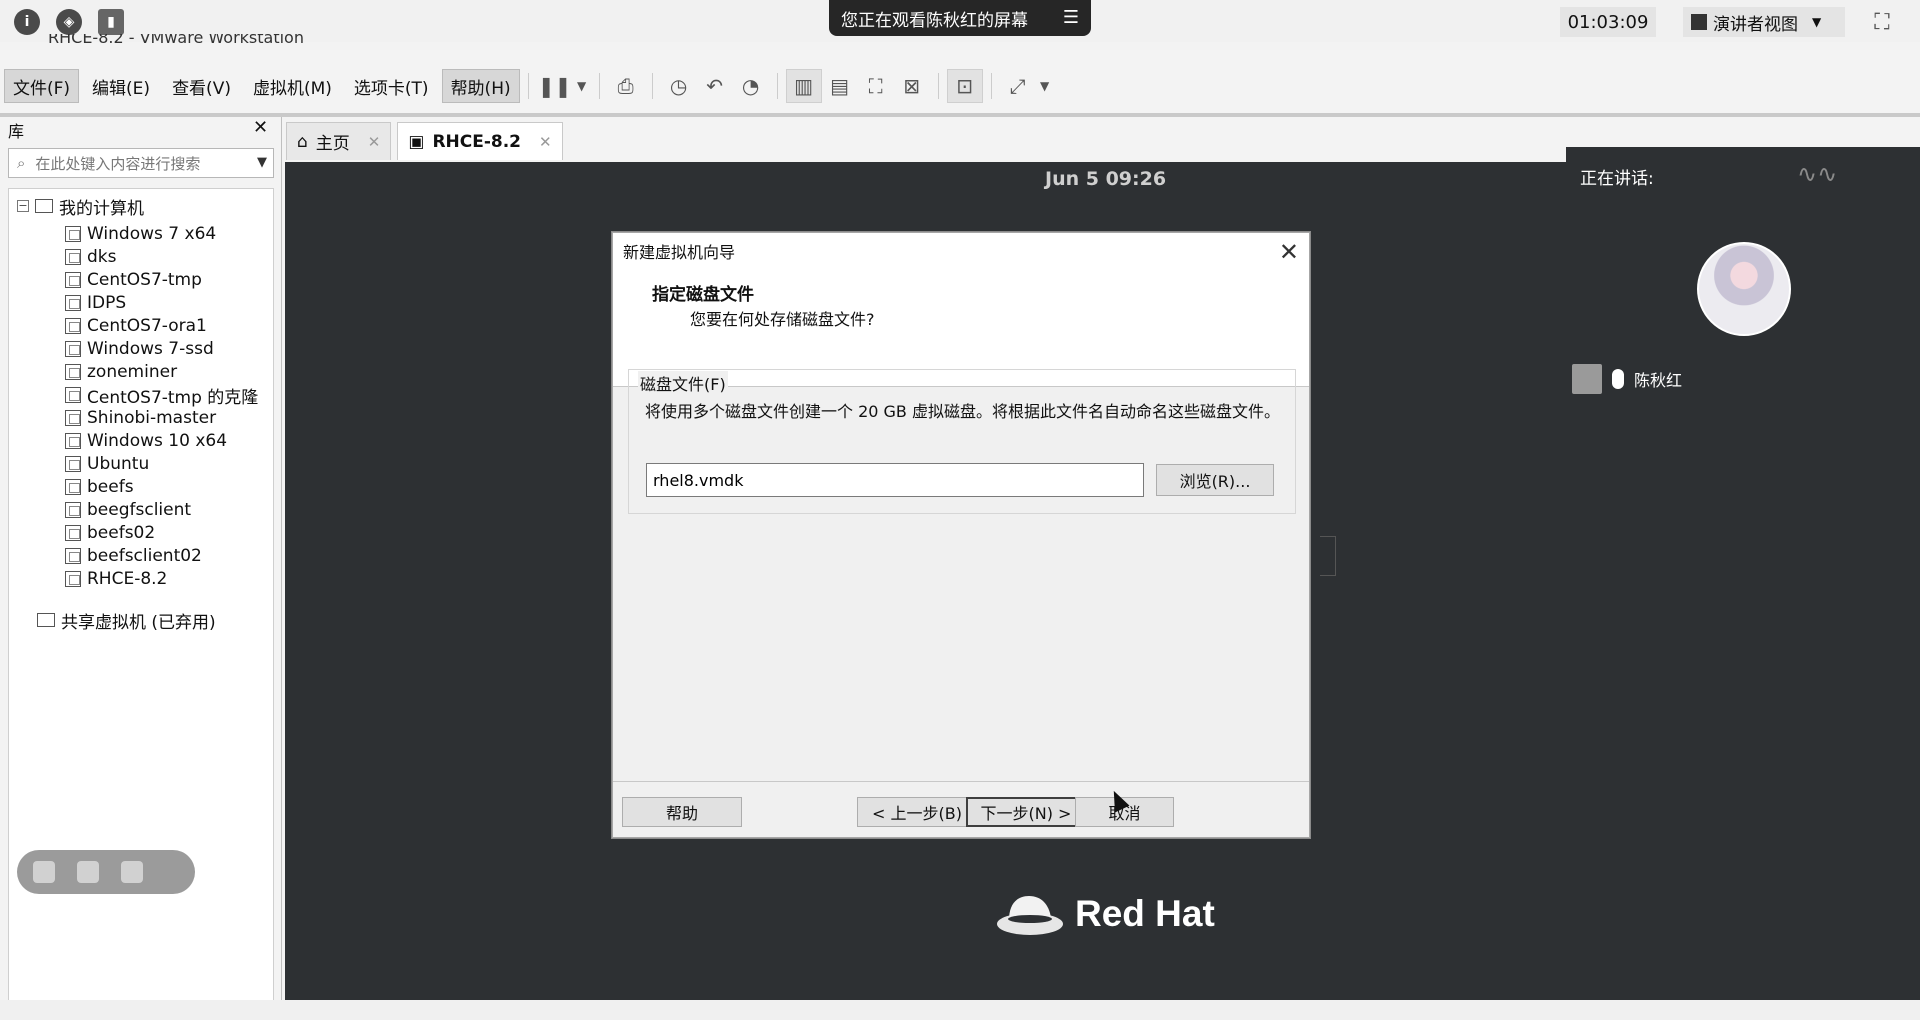 The height and width of the screenshot is (1020, 1920). I want to click on menu-tabs: 选项卡(T), so click(391, 86).